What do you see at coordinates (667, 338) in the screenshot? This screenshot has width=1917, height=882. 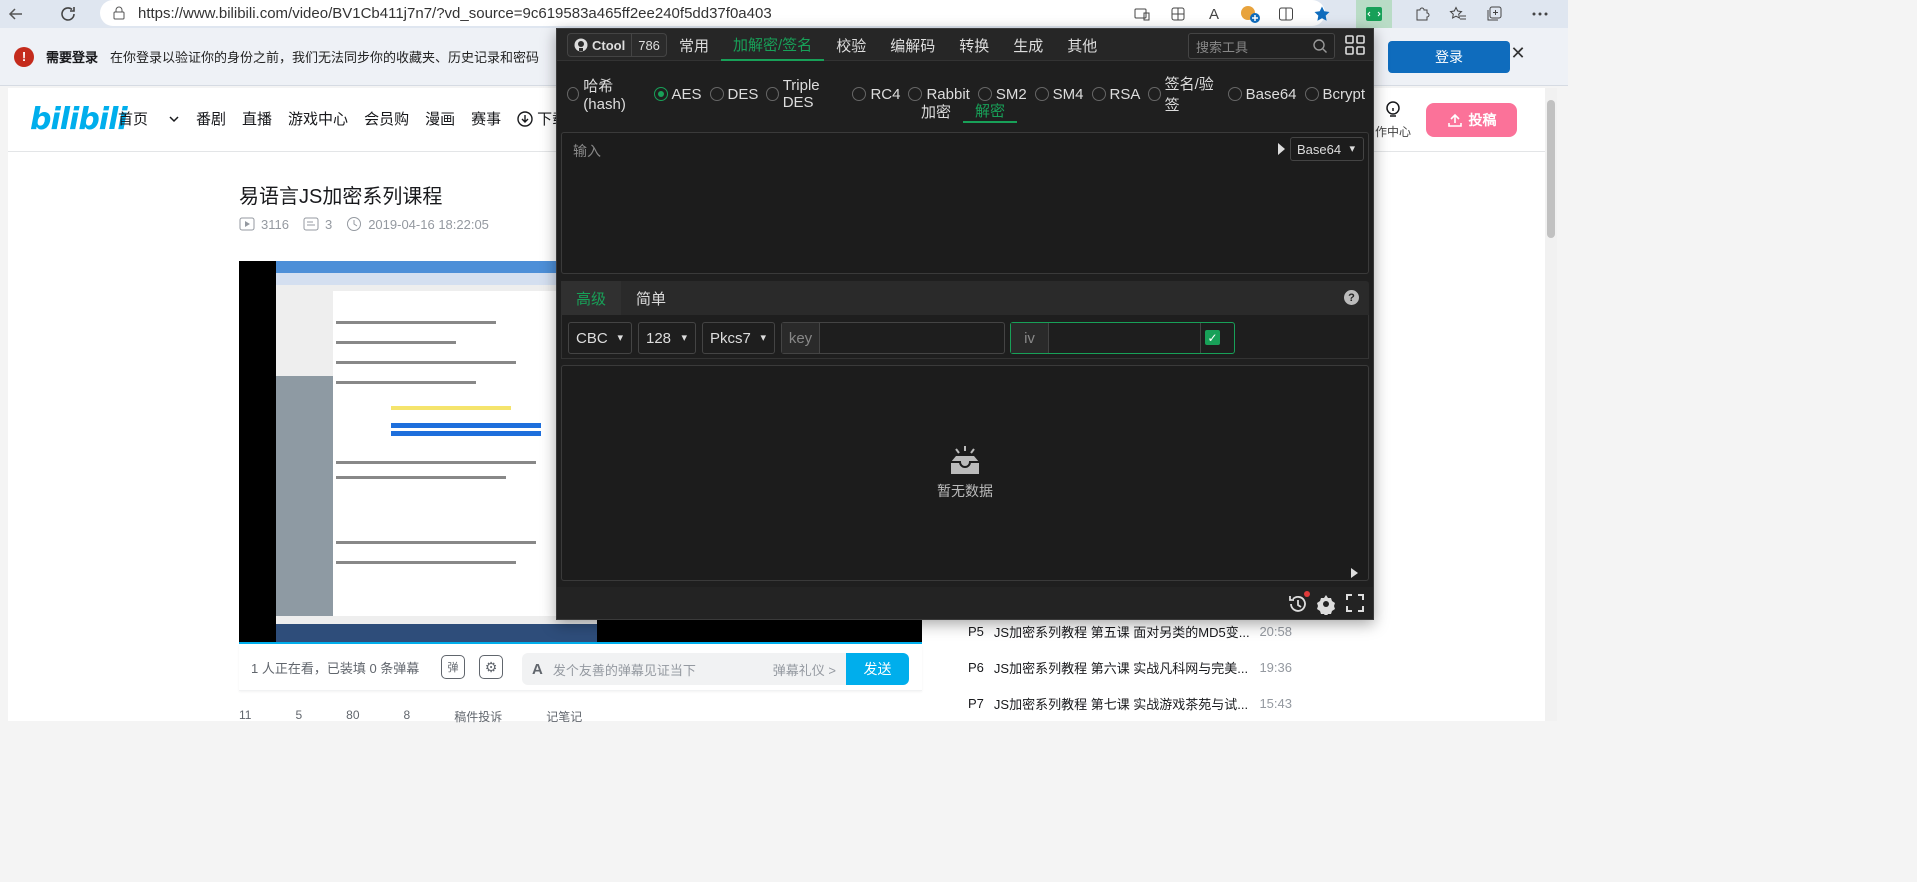 I see `key-size-select: 128 ▾` at bounding box center [667, 338].